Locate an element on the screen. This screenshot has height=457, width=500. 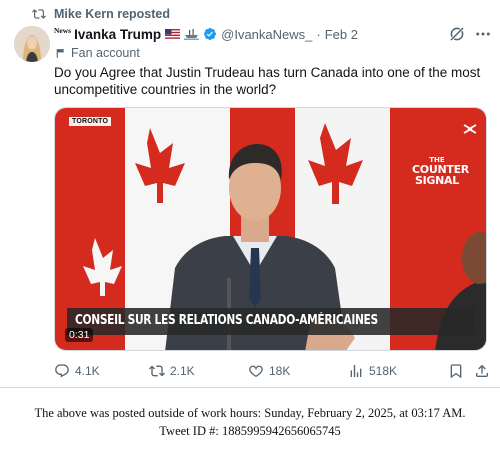
post-date: Feb 2 is located at coordinates (341, 34).